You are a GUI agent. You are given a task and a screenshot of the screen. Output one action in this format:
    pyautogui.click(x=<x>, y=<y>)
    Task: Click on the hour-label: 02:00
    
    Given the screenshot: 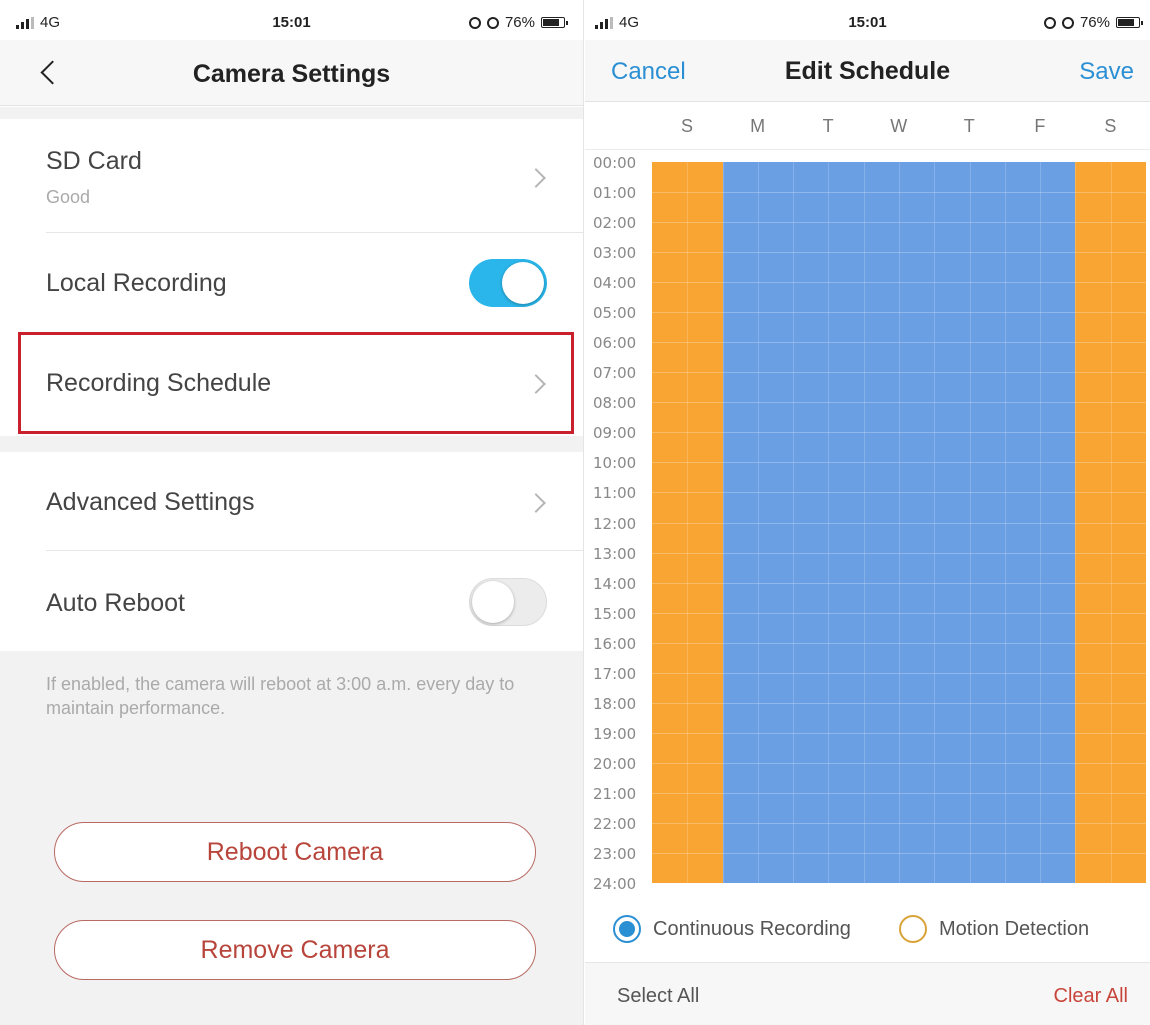 What is the action you would take?
    pyautogui.click(x=615, y=223)
    